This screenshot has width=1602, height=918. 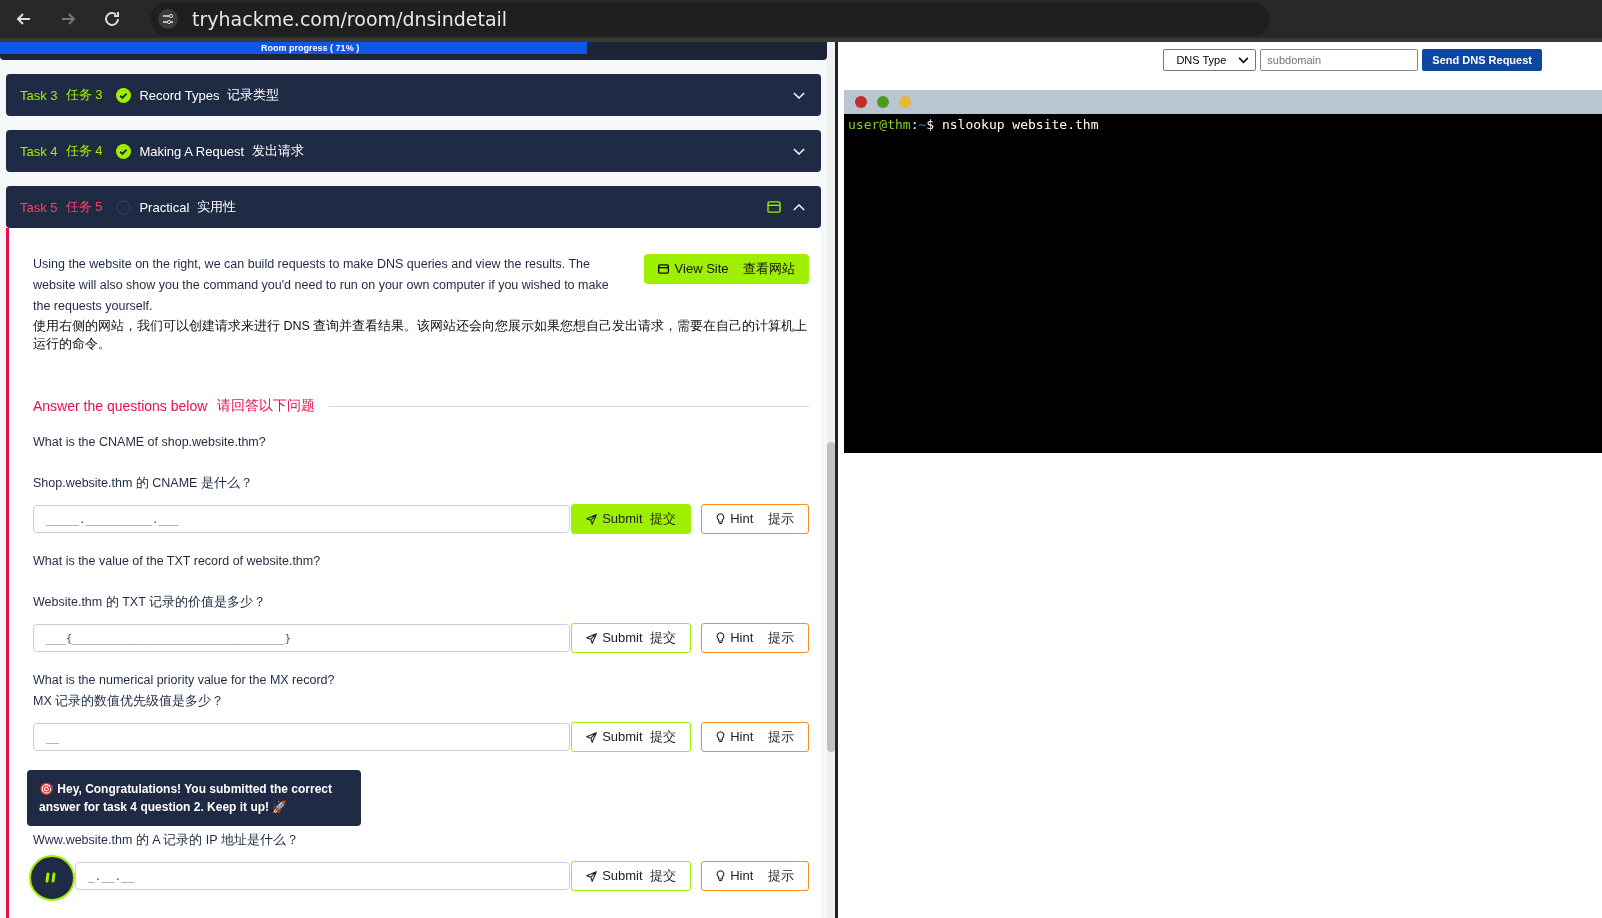 I want to click on task-title: 记录类型, so click(x=253, y=95).